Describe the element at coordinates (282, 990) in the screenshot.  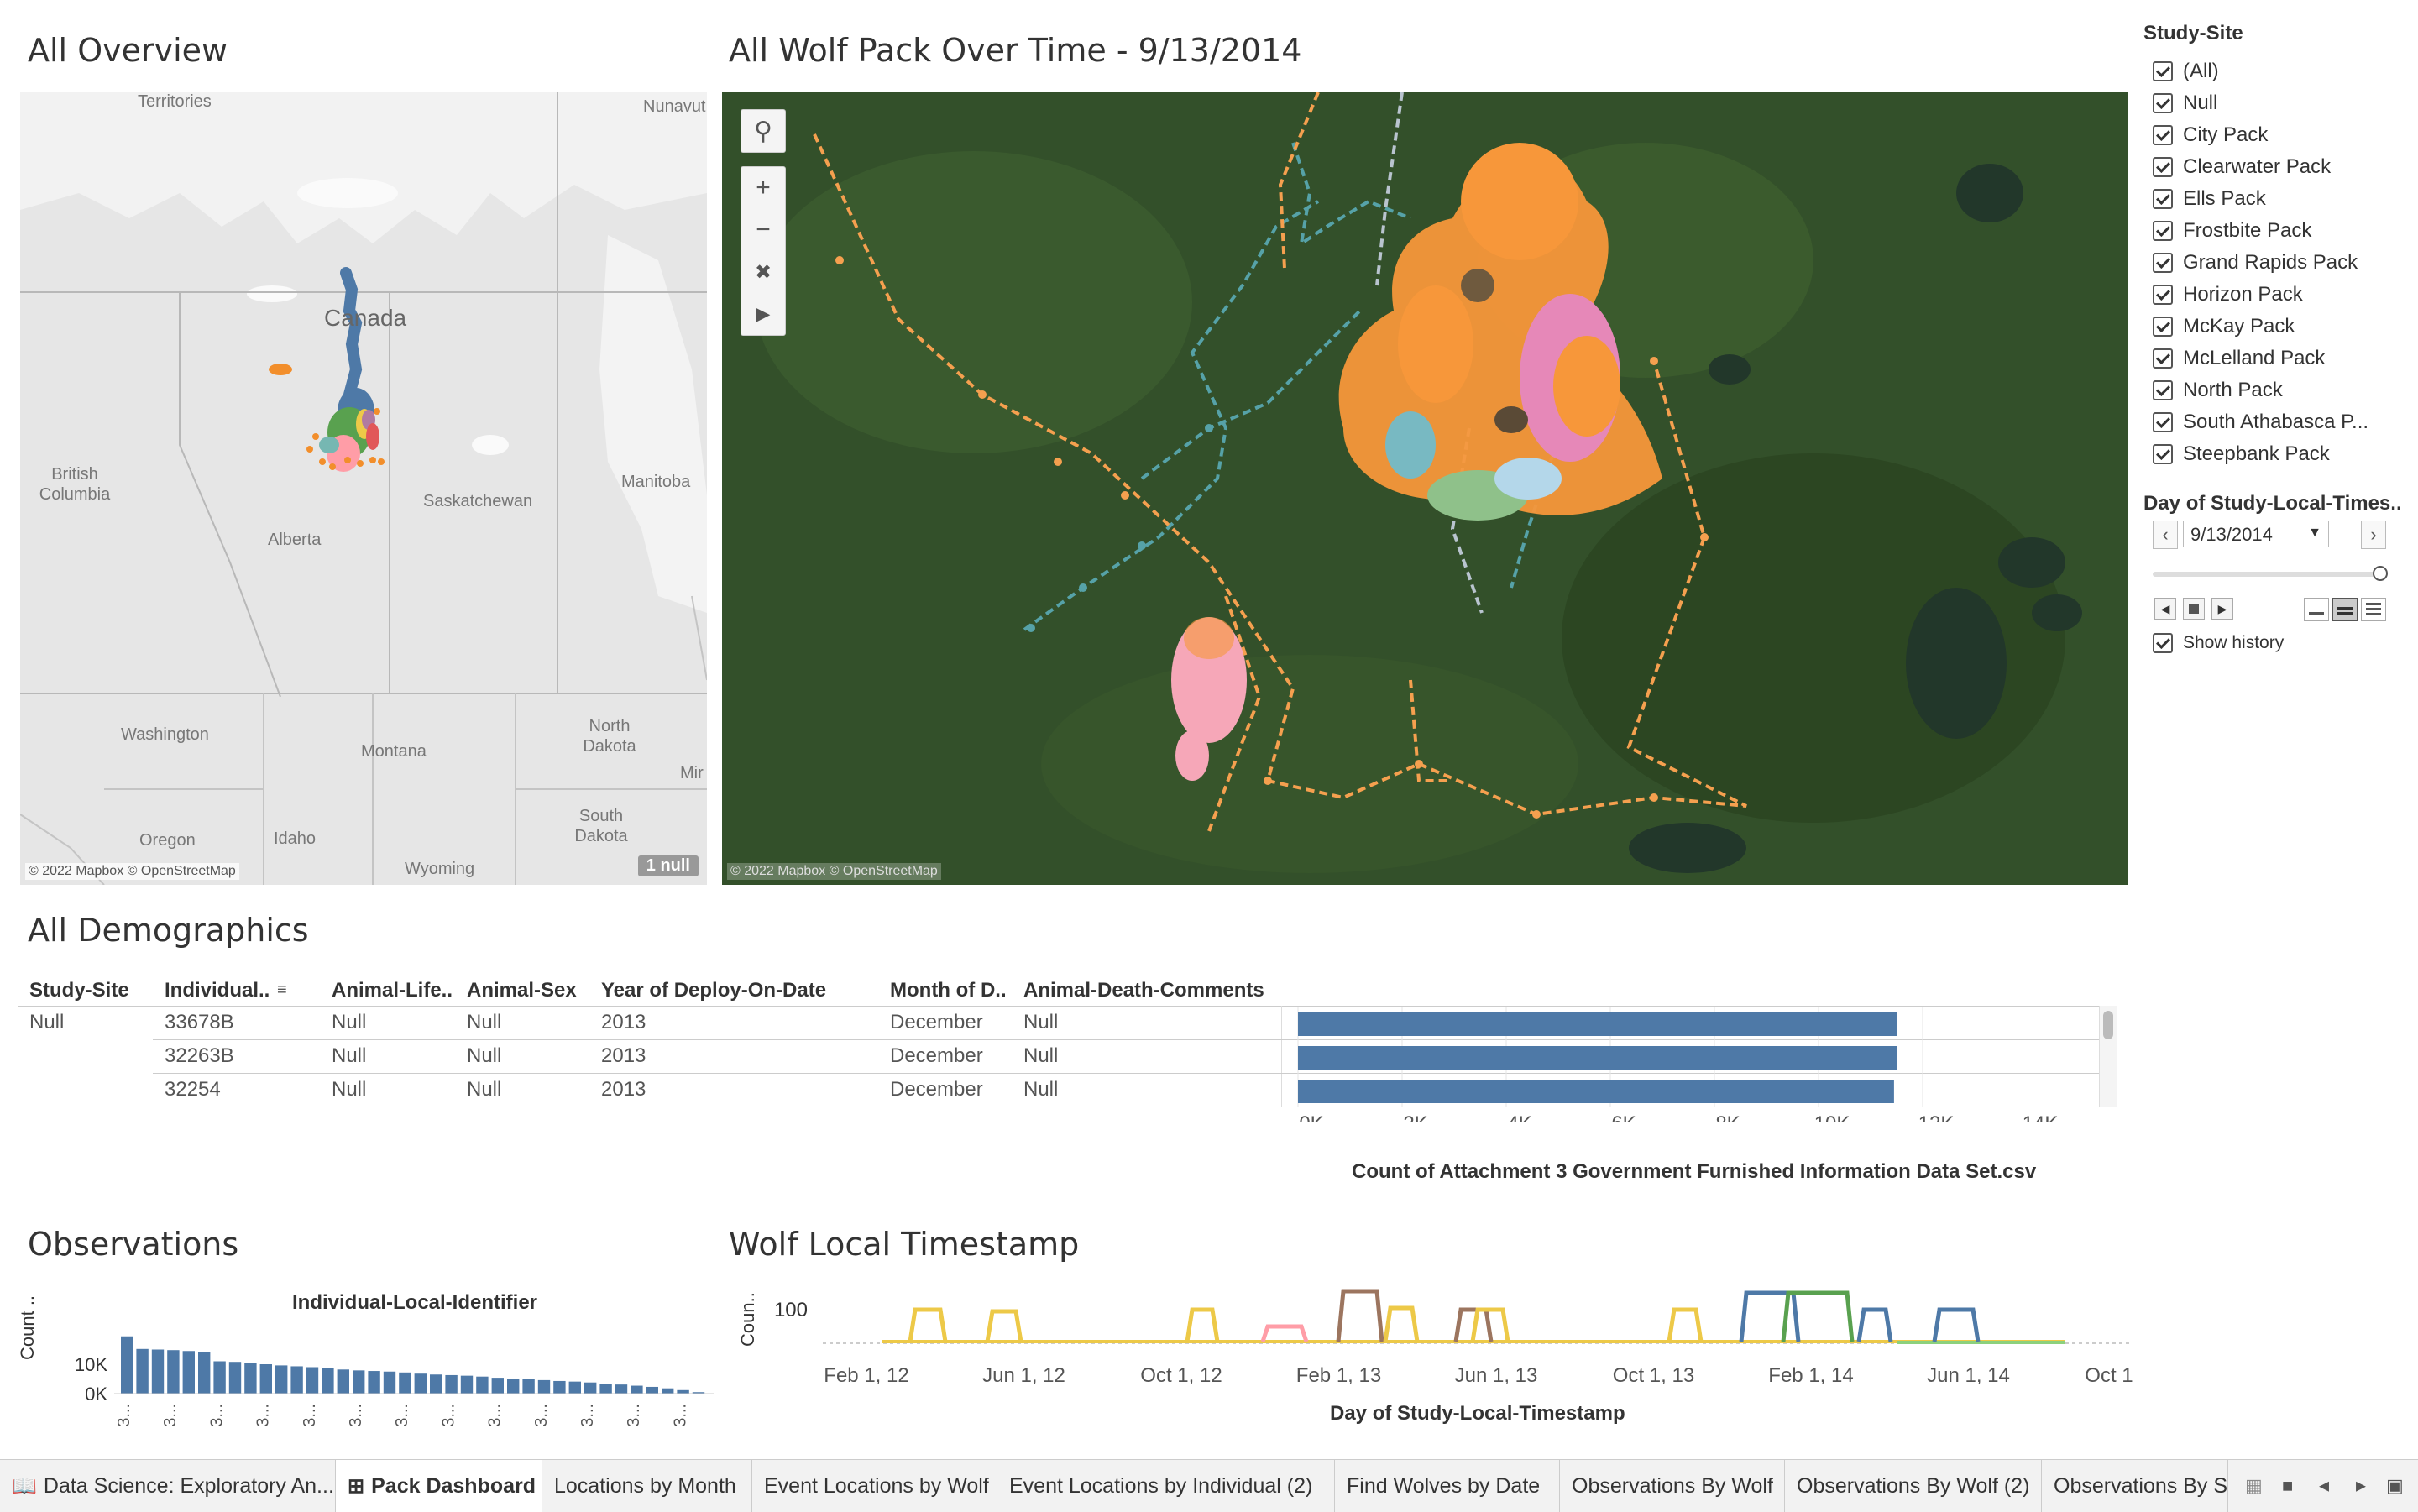
I see `sort-icon: ≡` at that location.